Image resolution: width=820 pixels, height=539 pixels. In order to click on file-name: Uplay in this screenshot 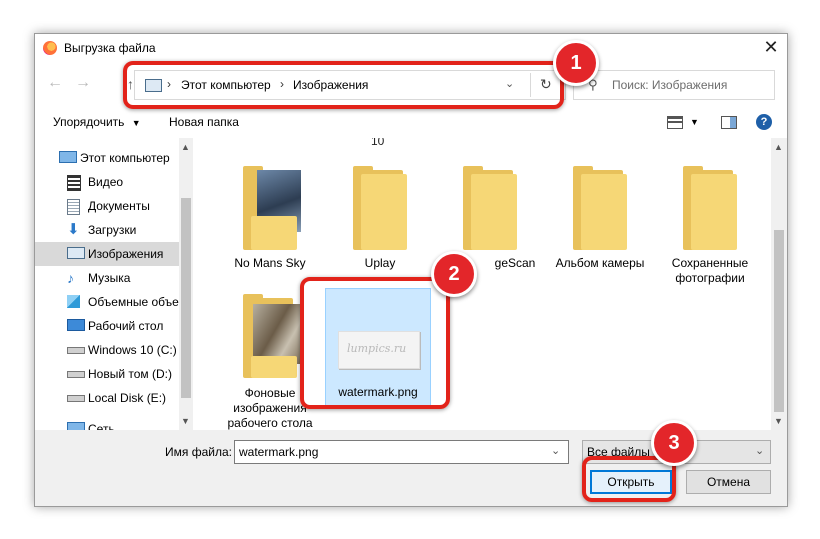, I will do `click(380, 263)`.